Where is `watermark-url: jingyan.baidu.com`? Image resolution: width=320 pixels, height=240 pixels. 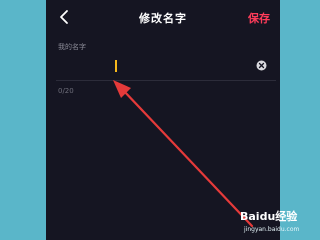 watermark-url: jingyan.baidu.com is located at coordinates (272, 229).